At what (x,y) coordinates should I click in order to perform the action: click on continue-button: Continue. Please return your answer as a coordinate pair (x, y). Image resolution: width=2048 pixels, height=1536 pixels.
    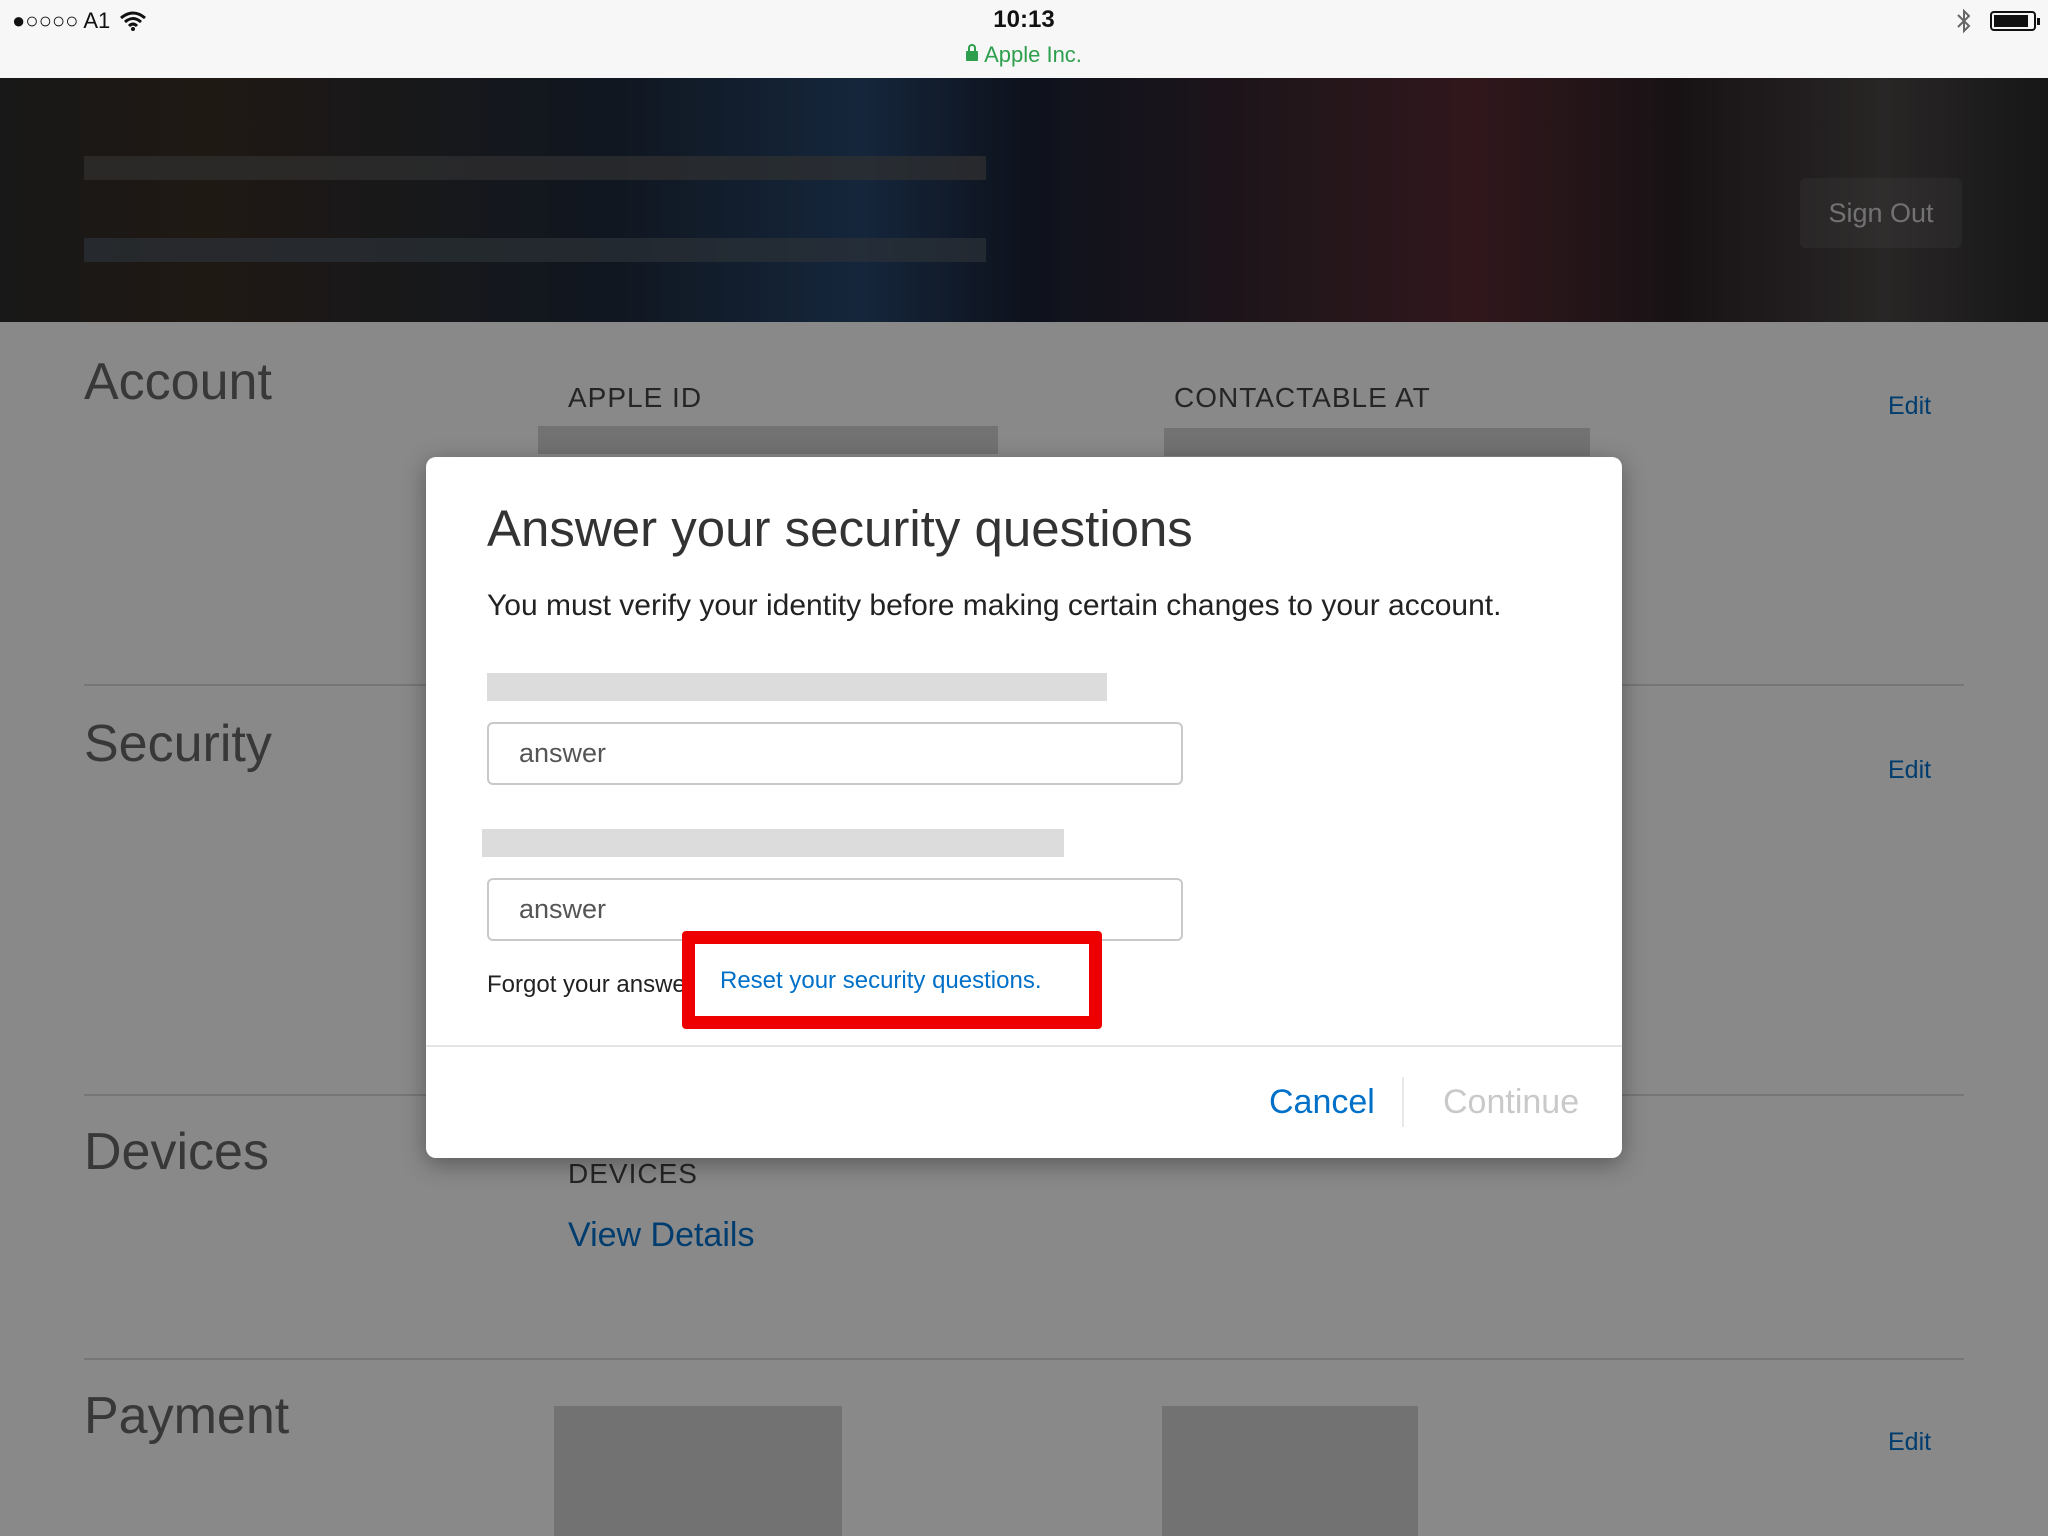
    Looking at the image, I should click on (1511, 1102).